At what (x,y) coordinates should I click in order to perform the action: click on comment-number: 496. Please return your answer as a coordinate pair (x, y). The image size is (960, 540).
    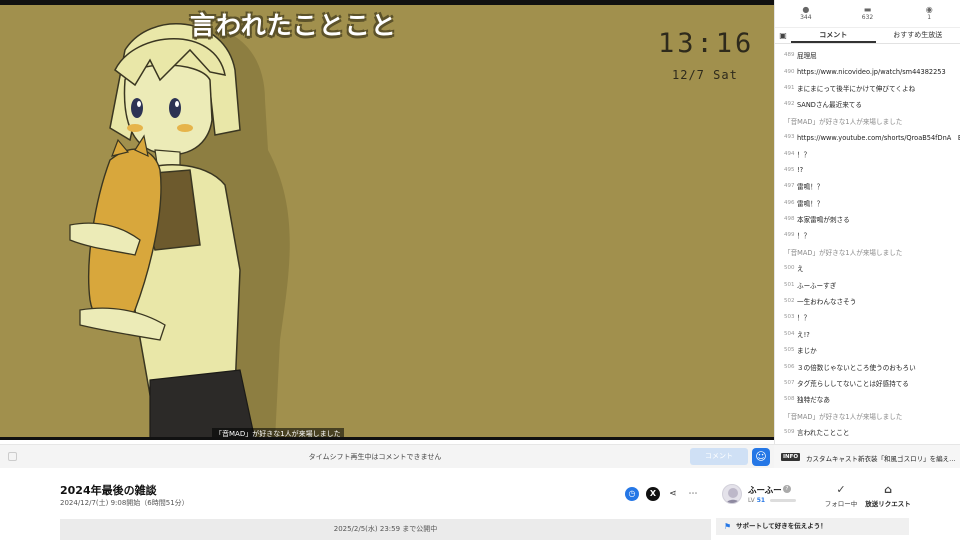
    Looking at the image, I should click on (789, 202).